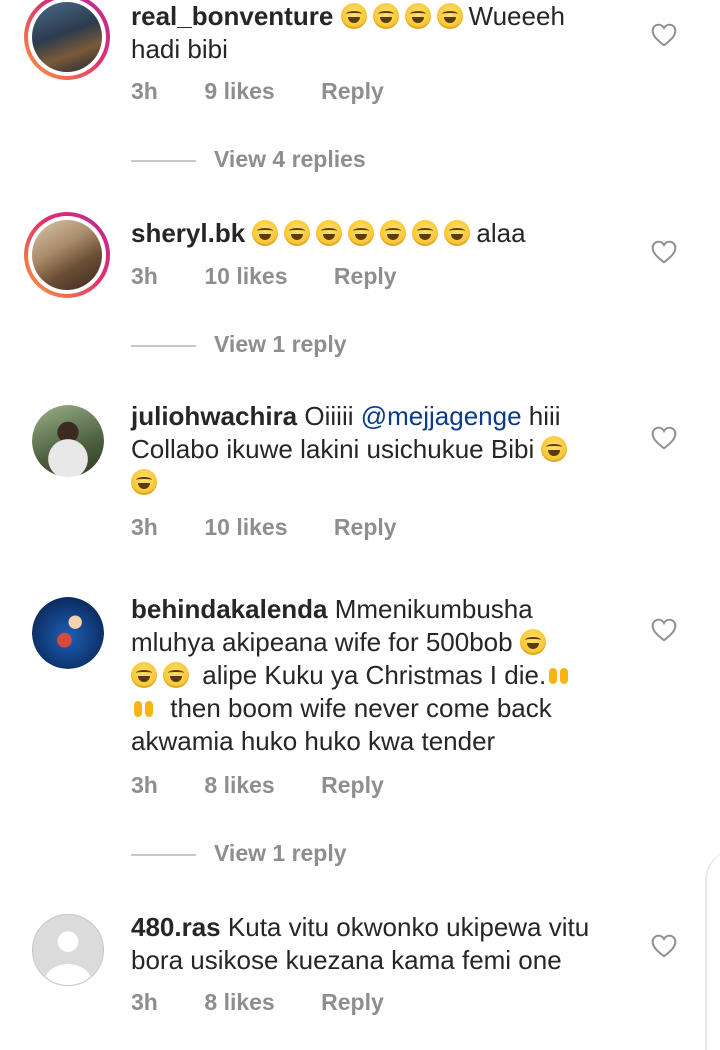 The width and height of the screenshot is (720, 1050). What do you see at coordinates (712, 950) in the screenshot?
I see `scroll-edge` at bounding box center [712, 950].